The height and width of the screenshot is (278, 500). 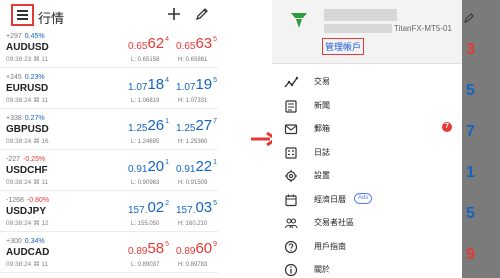 What do you see at coordinates (470, 213) in the screenshot?
I see `background-digit: 5` at bounding box center [470, 213].